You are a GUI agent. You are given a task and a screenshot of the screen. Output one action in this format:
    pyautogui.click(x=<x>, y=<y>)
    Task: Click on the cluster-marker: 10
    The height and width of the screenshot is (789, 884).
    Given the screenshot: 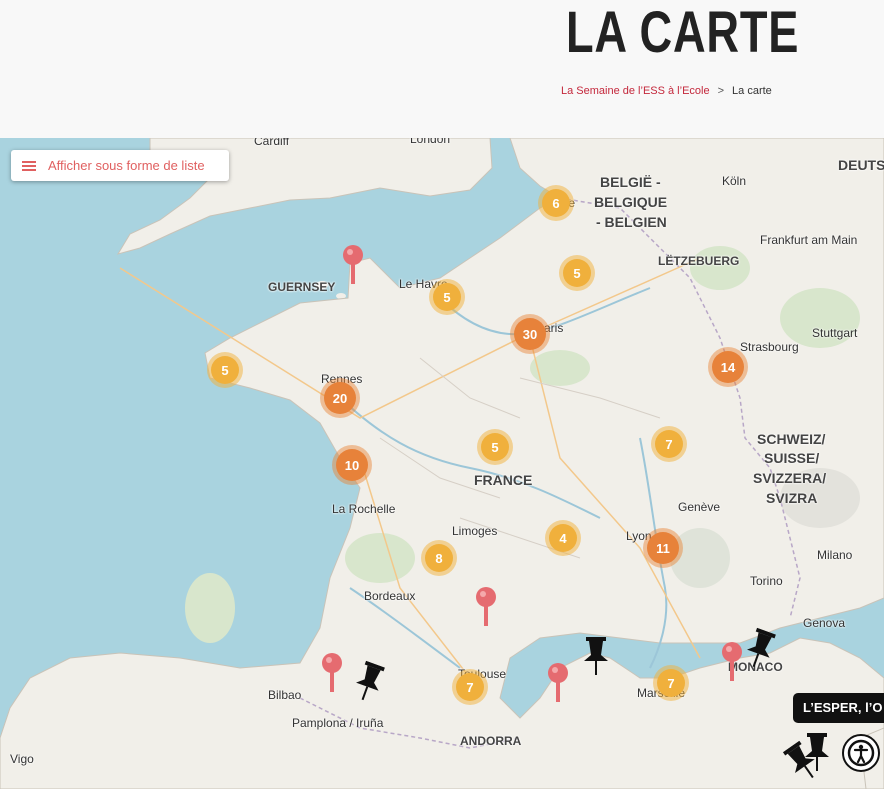 What is the action you would take?
    pyautogui.click(x=352, y=465)
    